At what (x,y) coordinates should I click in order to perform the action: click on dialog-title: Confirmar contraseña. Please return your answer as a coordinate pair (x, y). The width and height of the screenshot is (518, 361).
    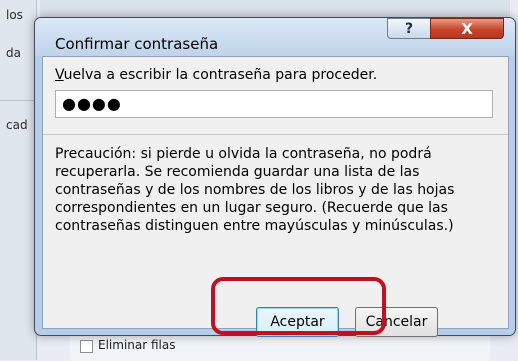
    Looking at the image, I should click on (137, 44).